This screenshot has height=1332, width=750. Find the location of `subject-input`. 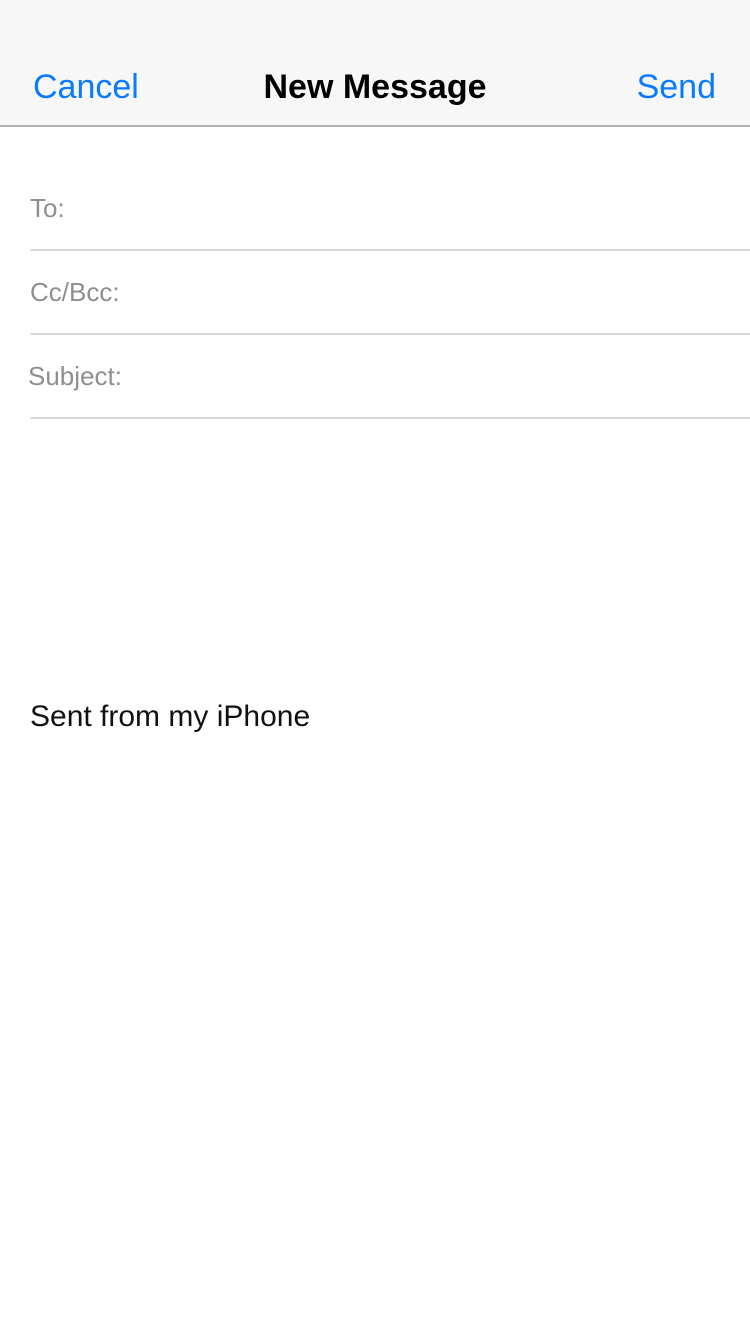

subject-input is located at coordinates (435, 376).